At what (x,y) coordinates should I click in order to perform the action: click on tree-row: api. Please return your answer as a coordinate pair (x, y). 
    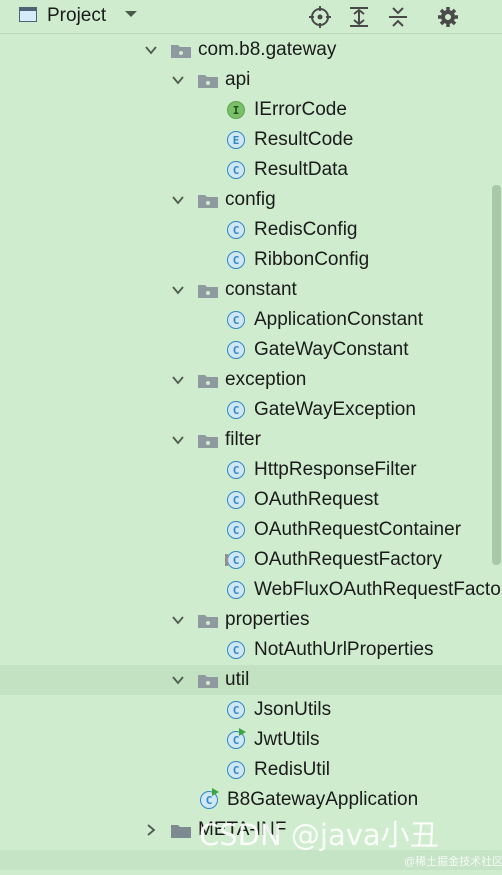
    Looking at the image, I should click on (251, 80).